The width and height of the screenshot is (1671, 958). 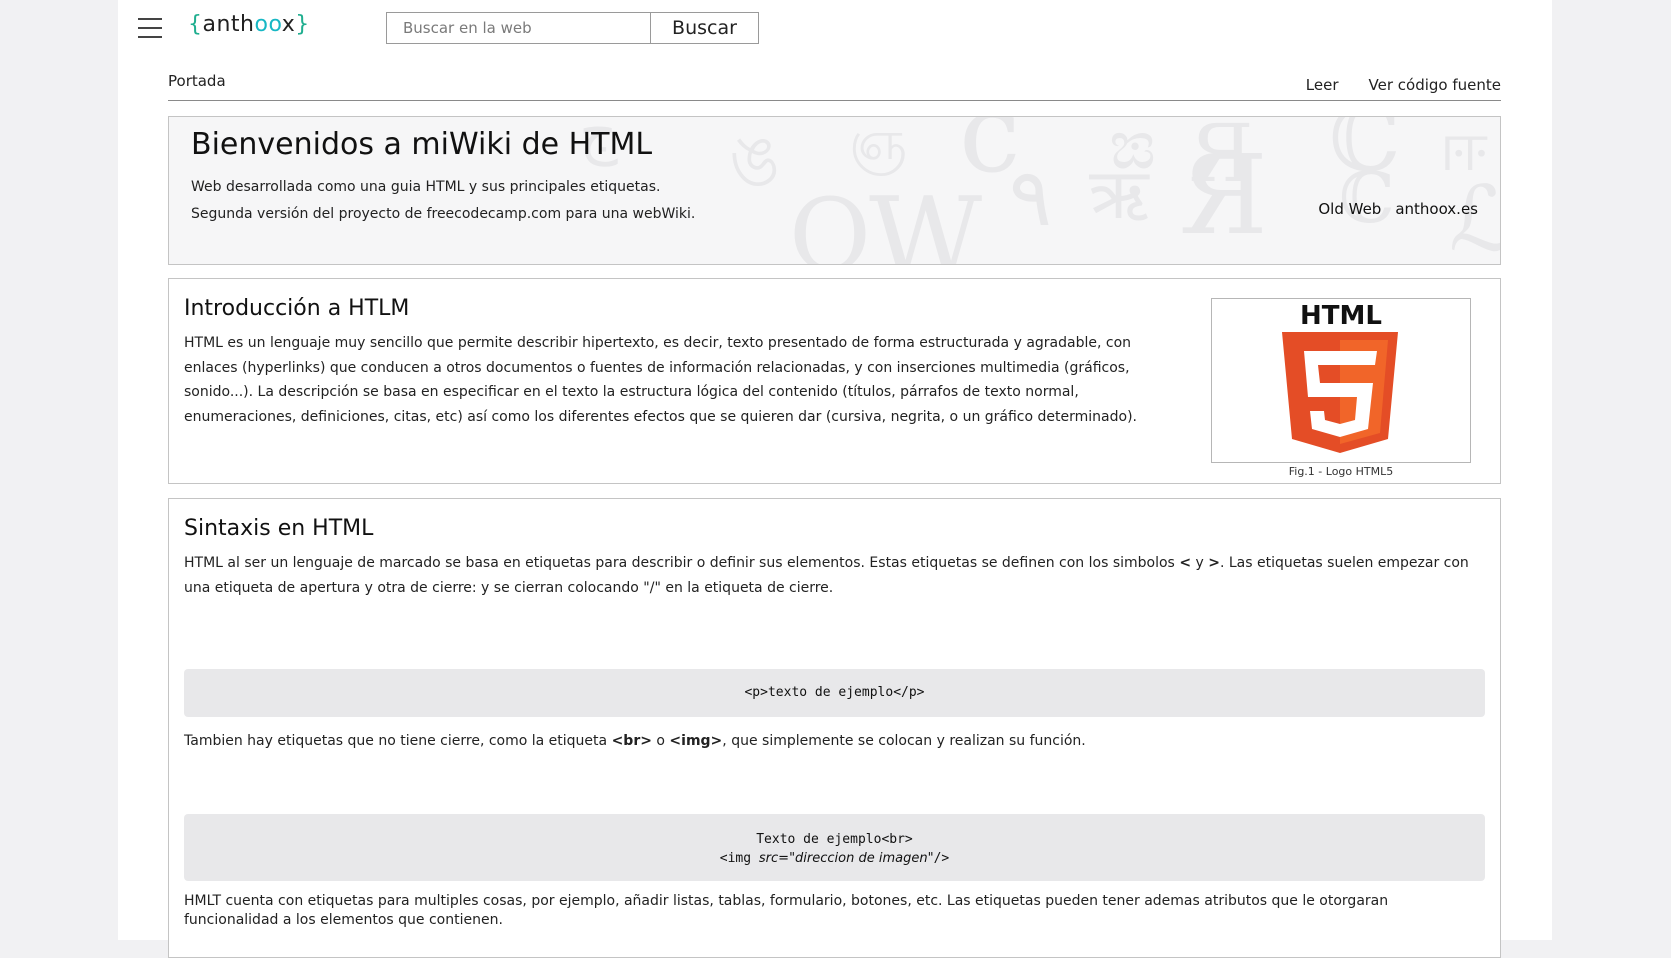 What do you see at coordinates (150, 28) in the screenshot?
I see `hamburger-menu-icon` at bounding box center [150, 28].